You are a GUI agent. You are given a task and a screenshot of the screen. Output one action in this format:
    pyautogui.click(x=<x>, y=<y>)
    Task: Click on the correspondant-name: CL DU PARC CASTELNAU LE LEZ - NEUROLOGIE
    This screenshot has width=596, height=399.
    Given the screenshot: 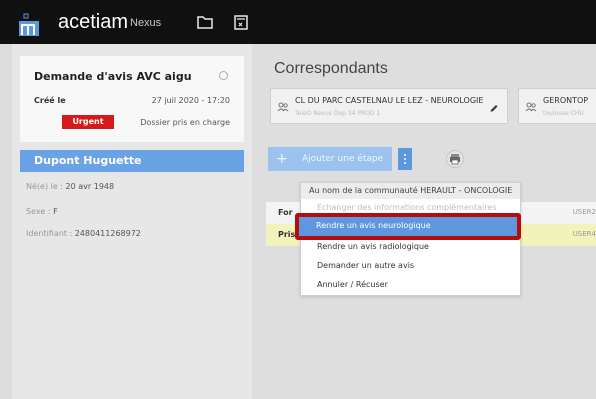 What is the action you would take?
    pyautogui.click(x=389, y=100)
    